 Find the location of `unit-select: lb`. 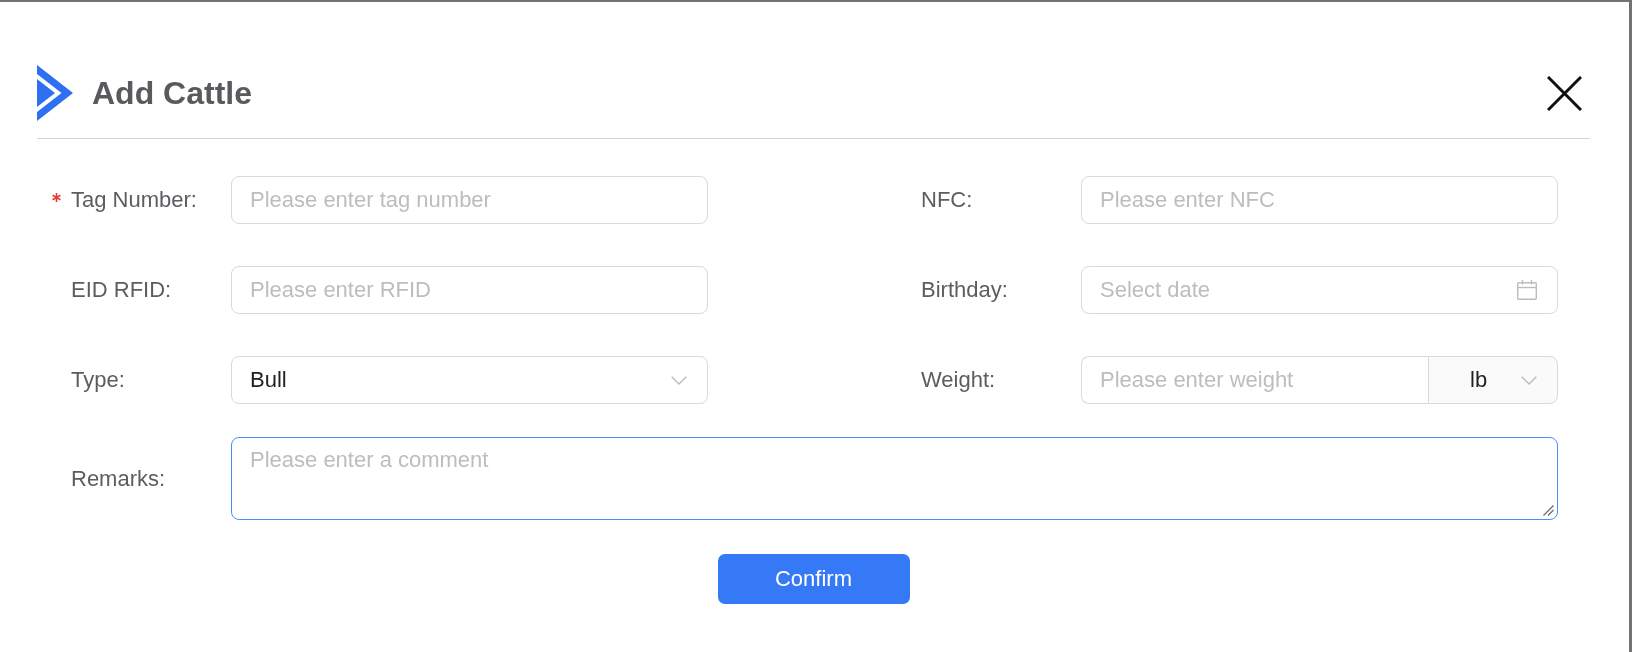

unit-select: lb is located at coordinates (1493, 380).